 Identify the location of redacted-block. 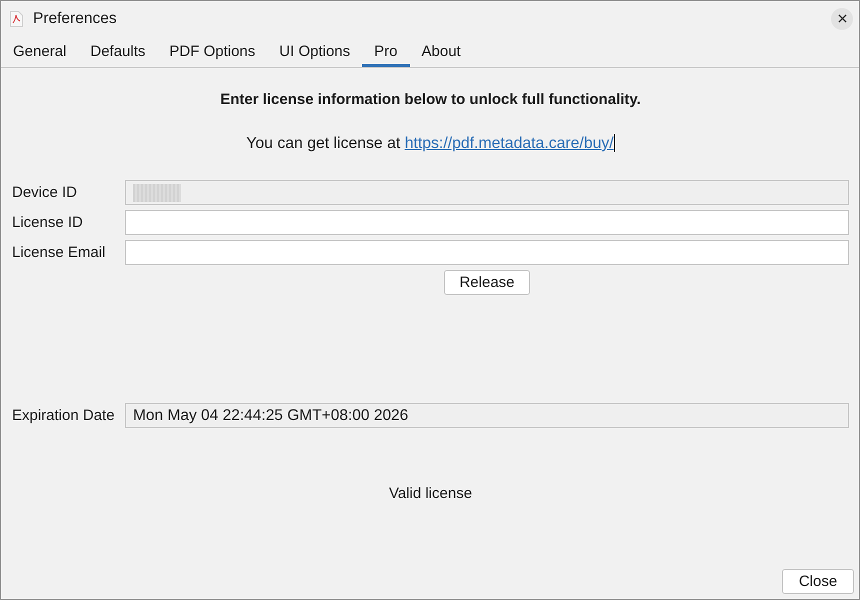
(157, 193).